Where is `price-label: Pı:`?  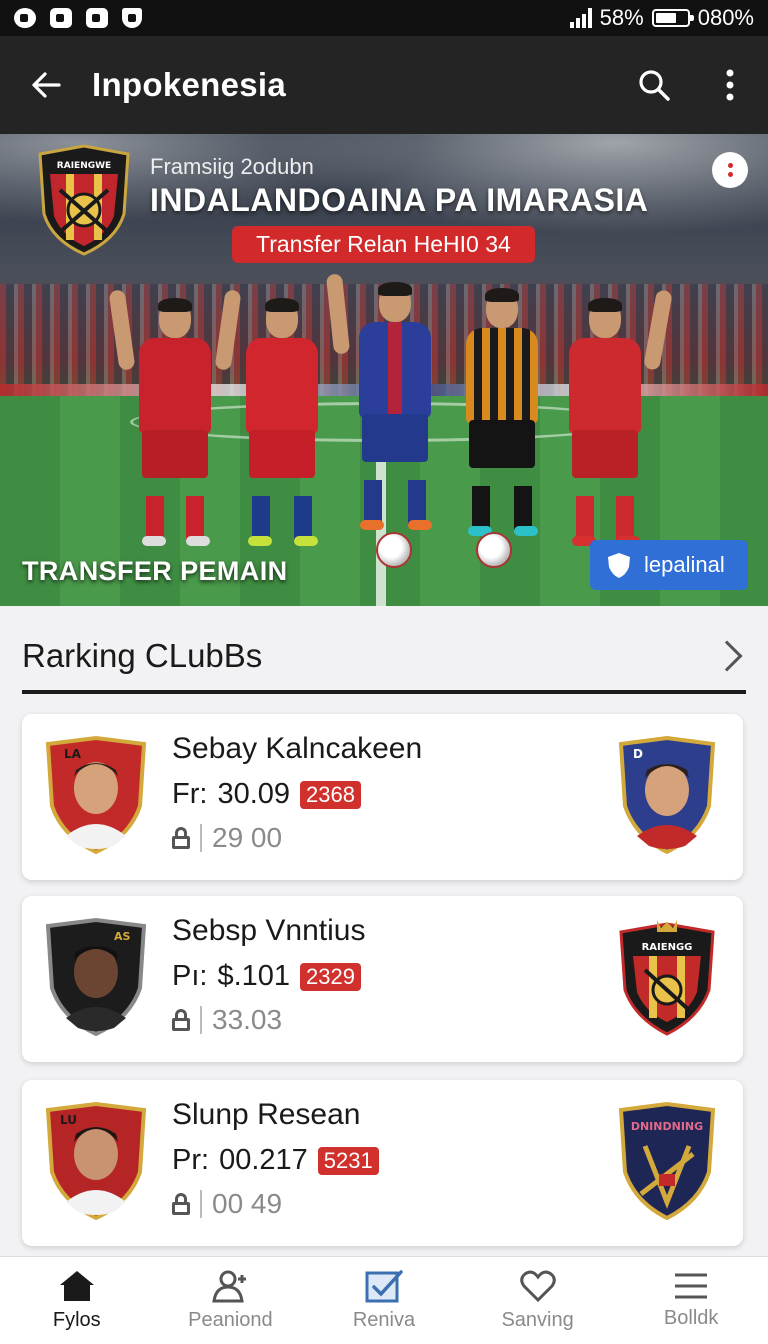
price-label: Pı: is located at coordinates (190, 976).